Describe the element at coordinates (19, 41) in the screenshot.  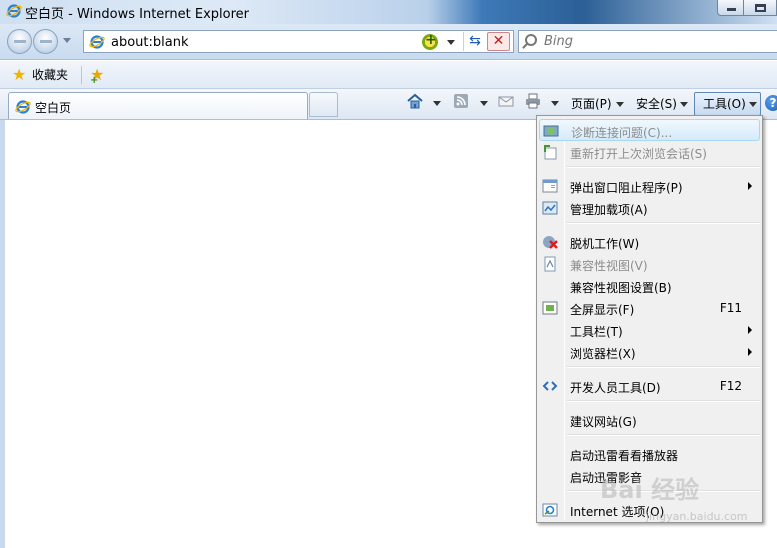
I see `back-button` at that location.